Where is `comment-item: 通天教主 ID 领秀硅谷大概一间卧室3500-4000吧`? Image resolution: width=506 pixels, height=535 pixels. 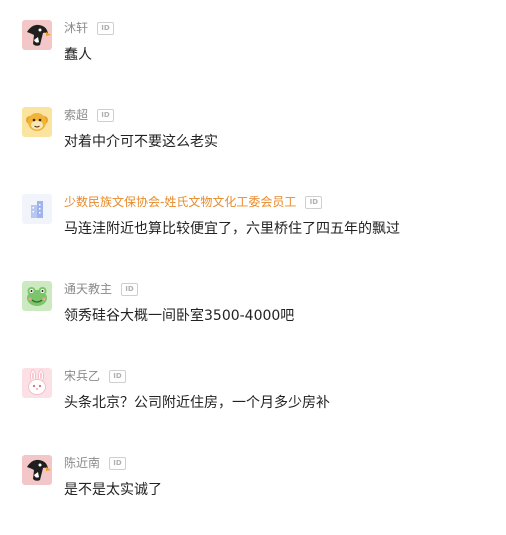 comment-item: 通天教主 ID 领秀硅谷大概一间卧室3500-4000吧 is located at coordinates (253, 321).